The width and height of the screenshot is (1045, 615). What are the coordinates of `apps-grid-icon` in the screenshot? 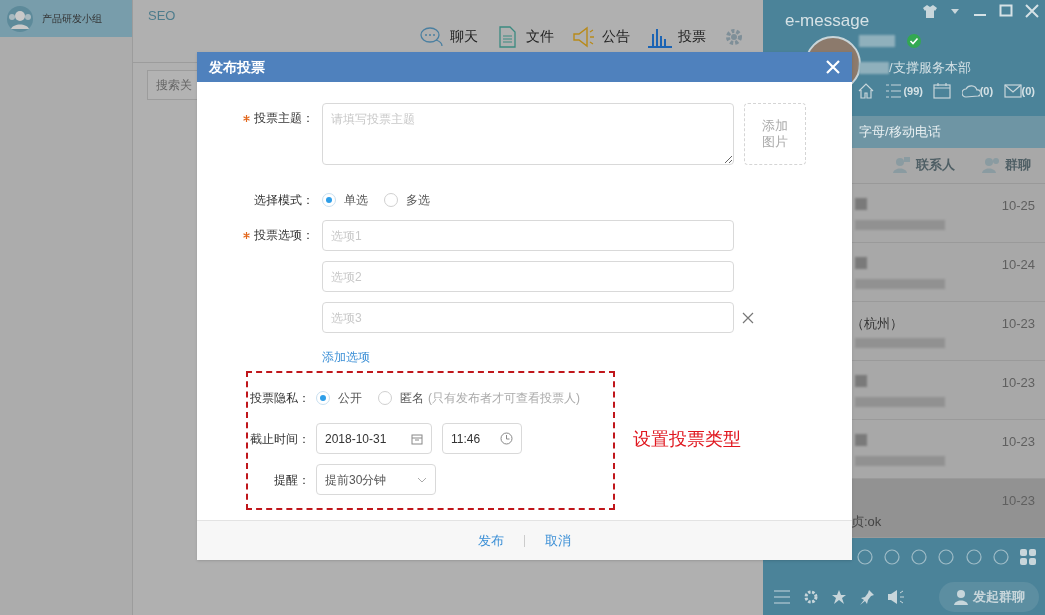 It's located at (1027, 556).